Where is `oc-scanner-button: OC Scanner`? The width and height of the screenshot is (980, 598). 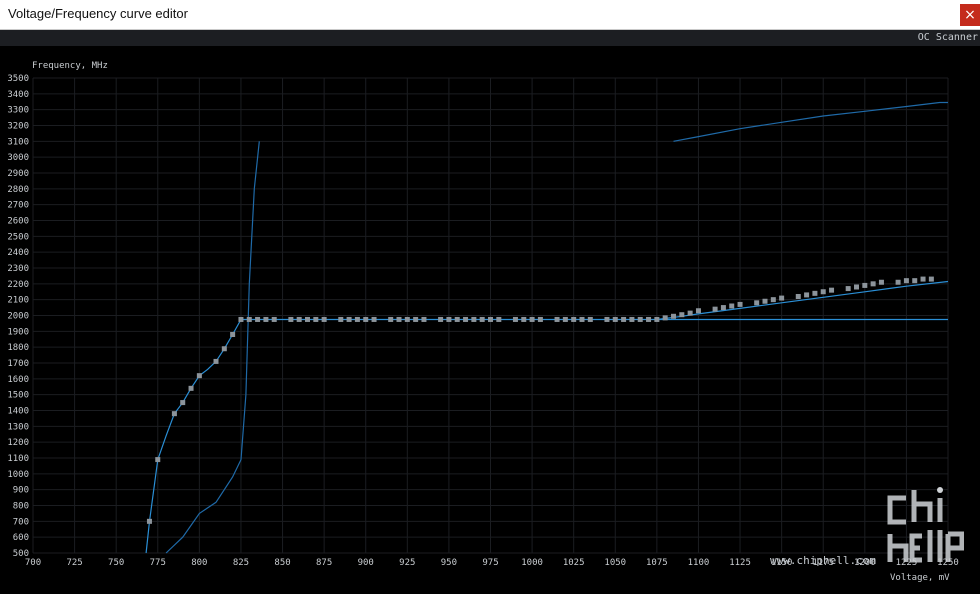
oc-scanner-button: OC Scanner is located at coordinates (948, 37).